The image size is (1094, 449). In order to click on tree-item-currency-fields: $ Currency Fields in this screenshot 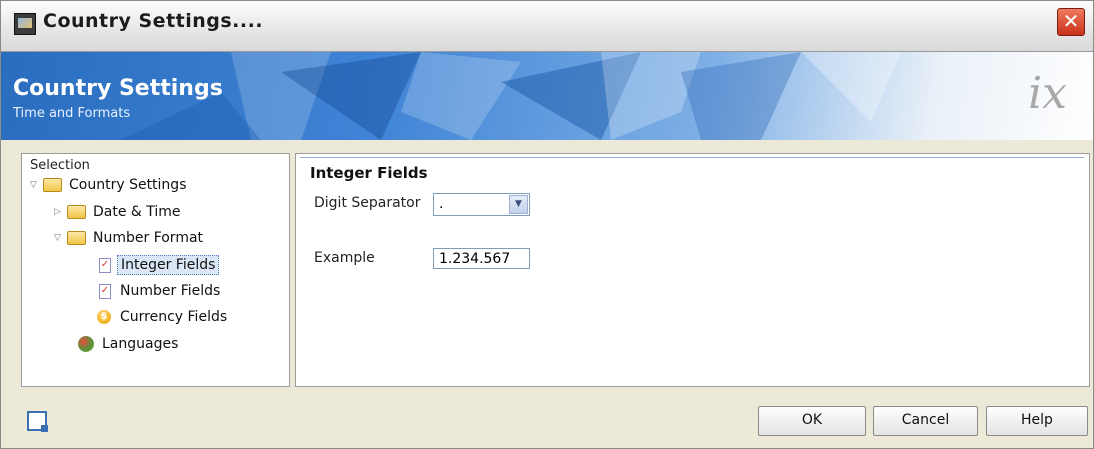, I will do `click(163, 319)`.